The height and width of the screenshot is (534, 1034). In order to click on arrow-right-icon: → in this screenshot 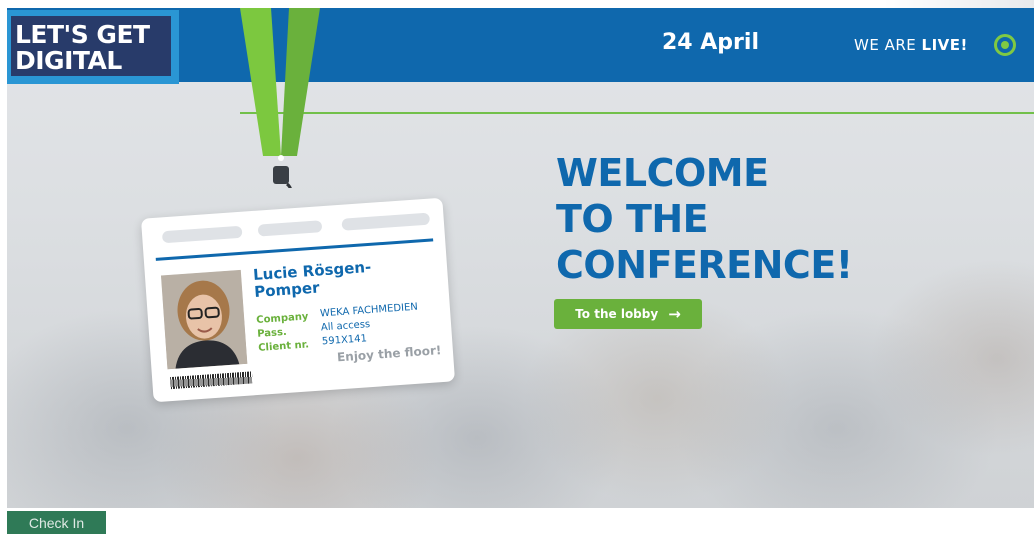, I will do `click(674, 313)`.